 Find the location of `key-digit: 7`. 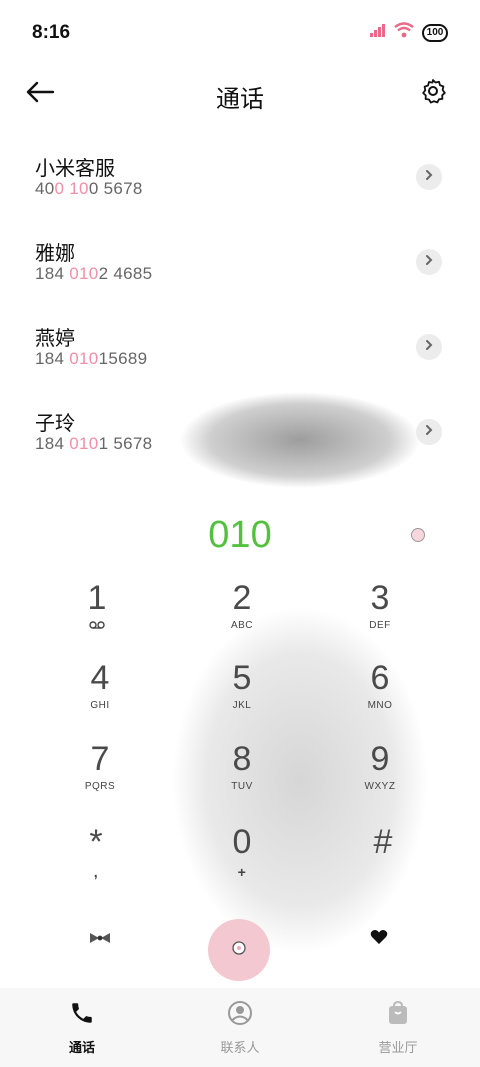

key-digit: 7 is located at coordinates (100, 759).